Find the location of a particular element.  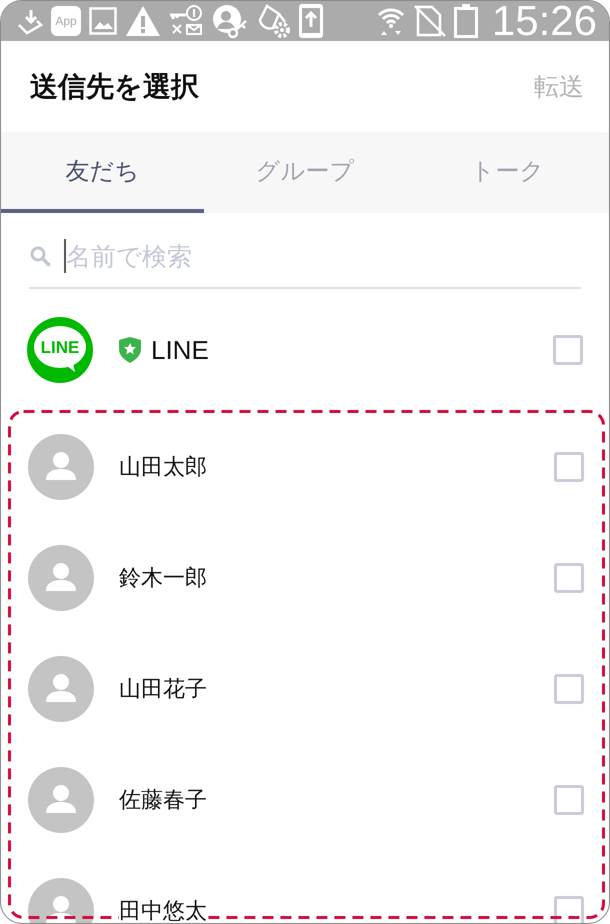

screen-title: 送信先を選択 is located at coordinates (114, 86).